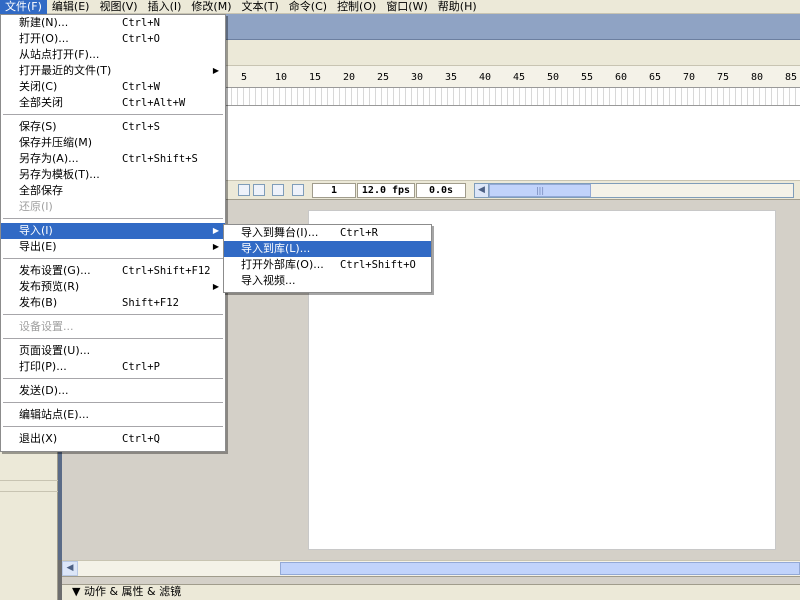  I want to click on menu-item-publish-settings: 发布设置(G)... Ctrl+Shift+F12, so click(113, 271).